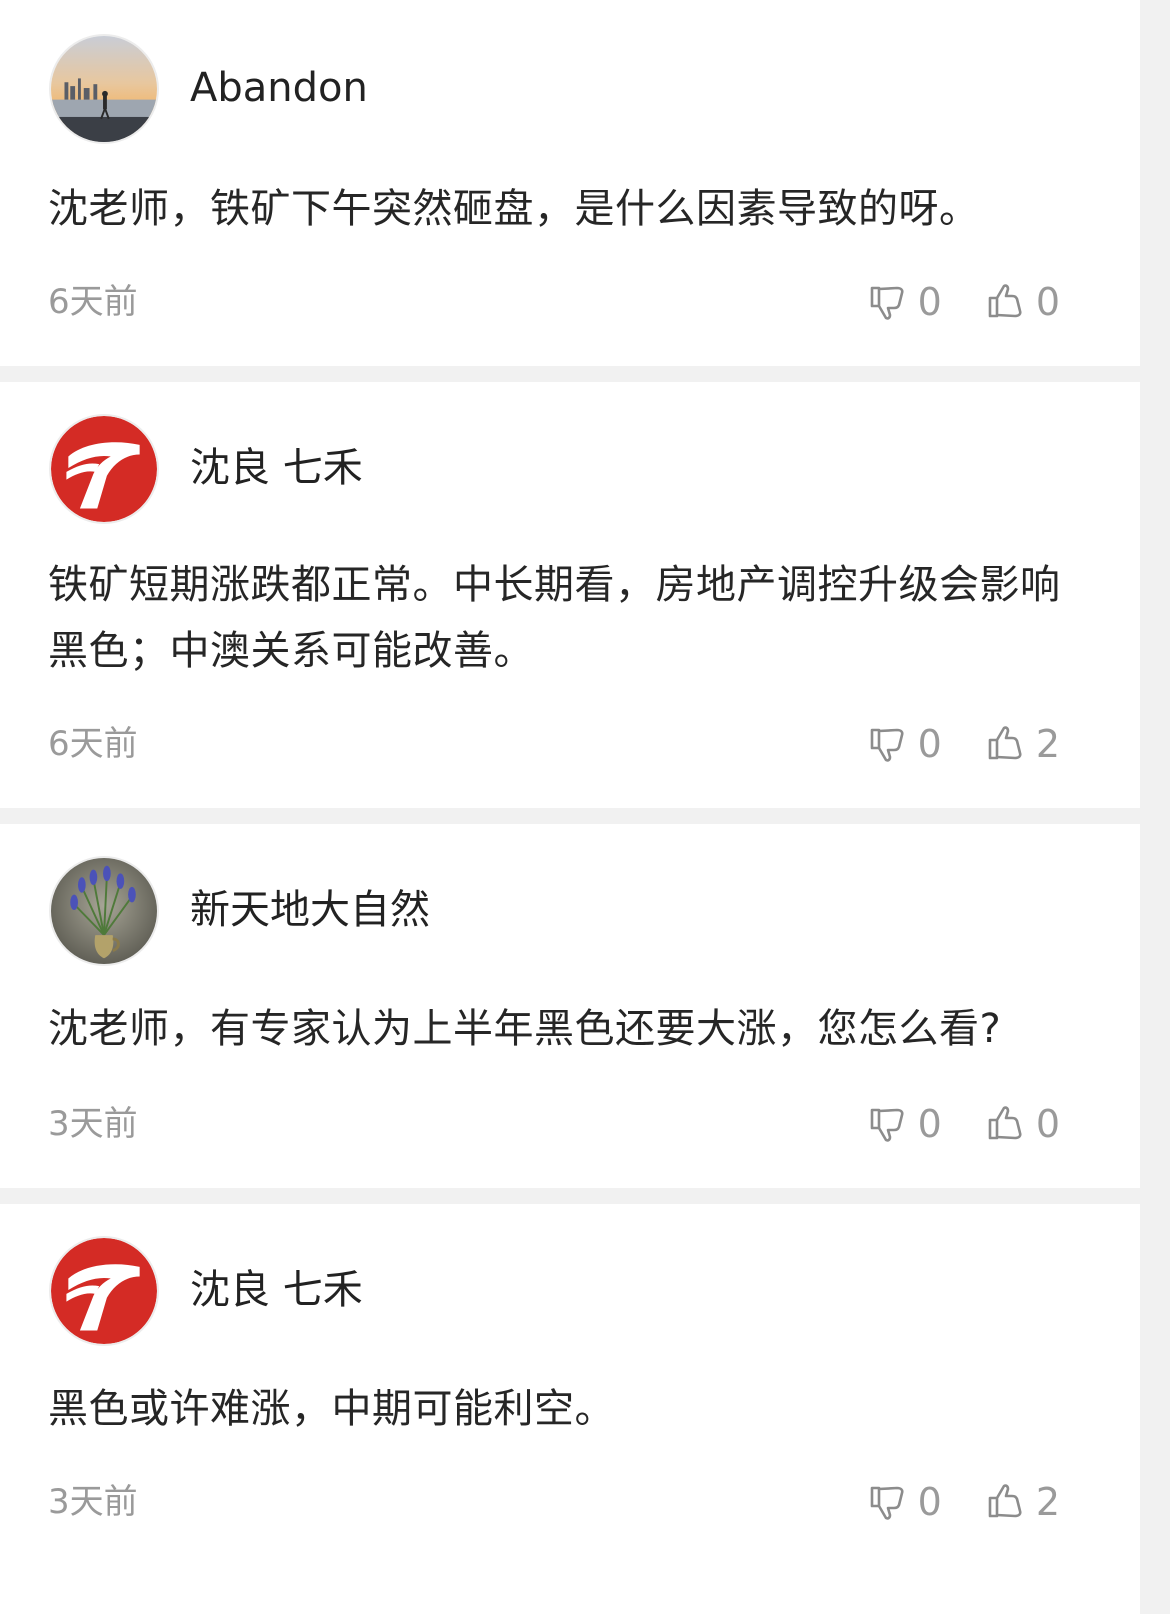 Image resolution: width=1170 pixels, height=1614 pixels. What do you see at coordinates (514, 209) in the screenshot?
I see `comment-text: 沈老师，铁矿下午突然砸盘，是什么因素导致的呀。` at bounding box center [514, 209].